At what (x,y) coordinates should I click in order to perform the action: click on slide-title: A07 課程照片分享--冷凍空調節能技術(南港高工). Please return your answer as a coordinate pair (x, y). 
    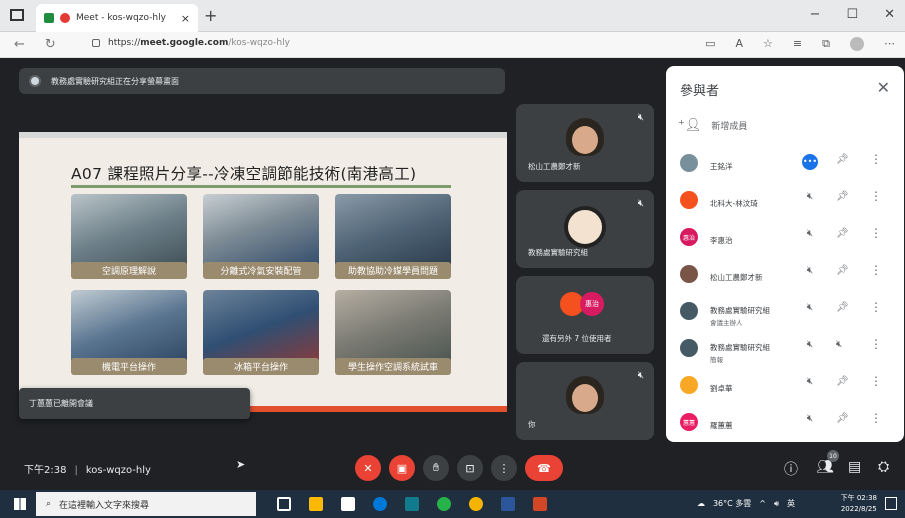
    Looking at the image, I should click on (244, 174).